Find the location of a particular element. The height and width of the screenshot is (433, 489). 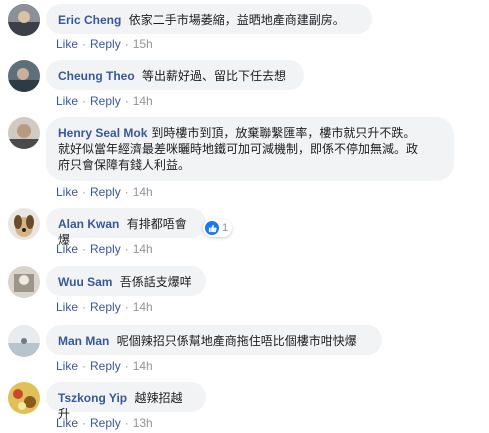

comment-bubble: Alan Kwan 有排都唔會爆 is located at coordinates (126, 227).